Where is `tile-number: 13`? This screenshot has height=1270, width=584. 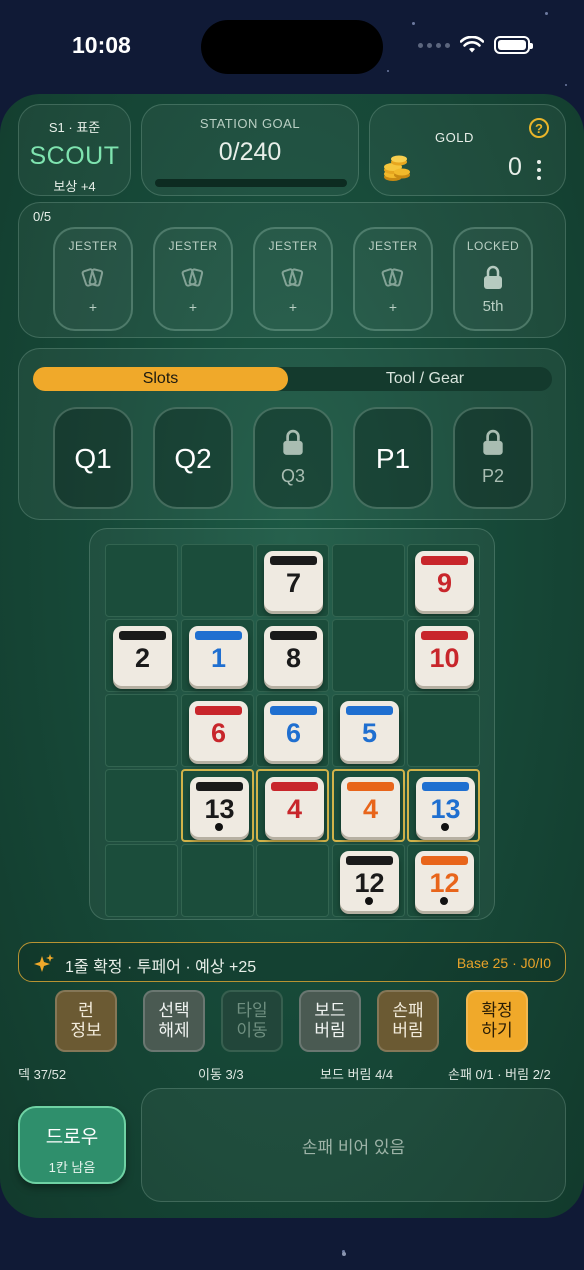
tile-number: 13 is located at coordinates (445, 809).